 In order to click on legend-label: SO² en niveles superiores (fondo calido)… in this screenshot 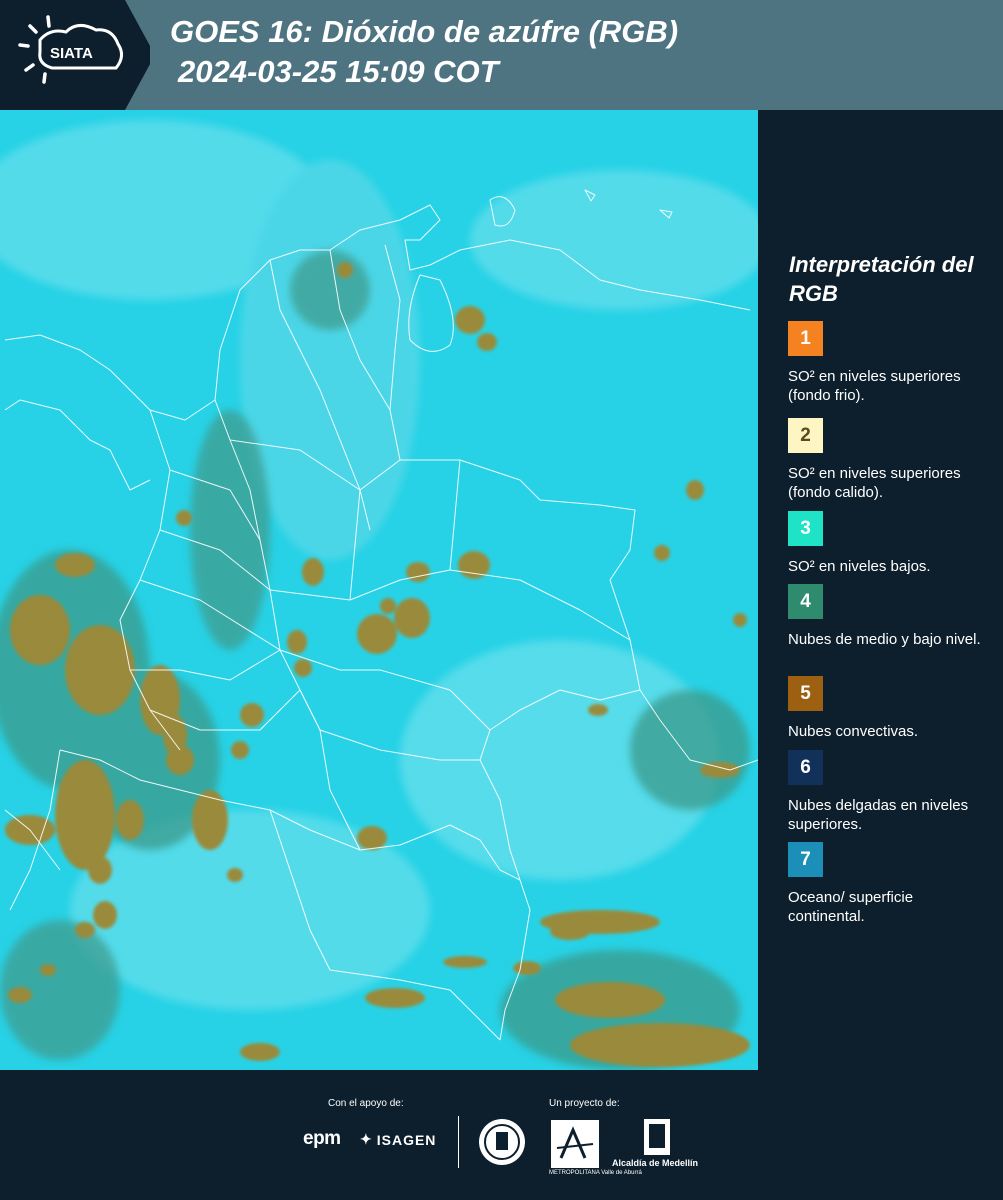, I will do `click(874, 483)`.